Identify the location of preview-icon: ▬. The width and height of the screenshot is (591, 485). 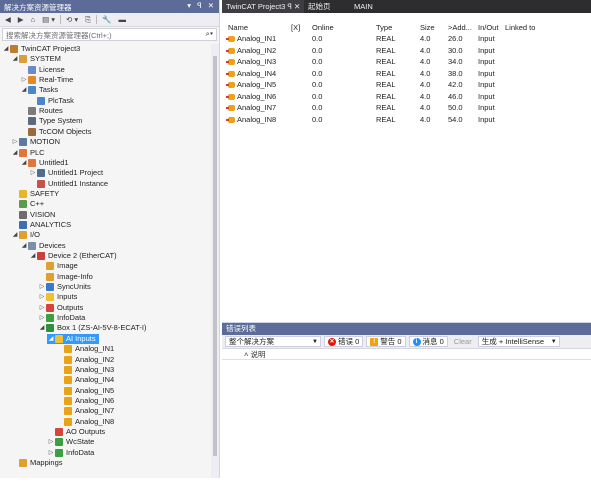
(123, 19).